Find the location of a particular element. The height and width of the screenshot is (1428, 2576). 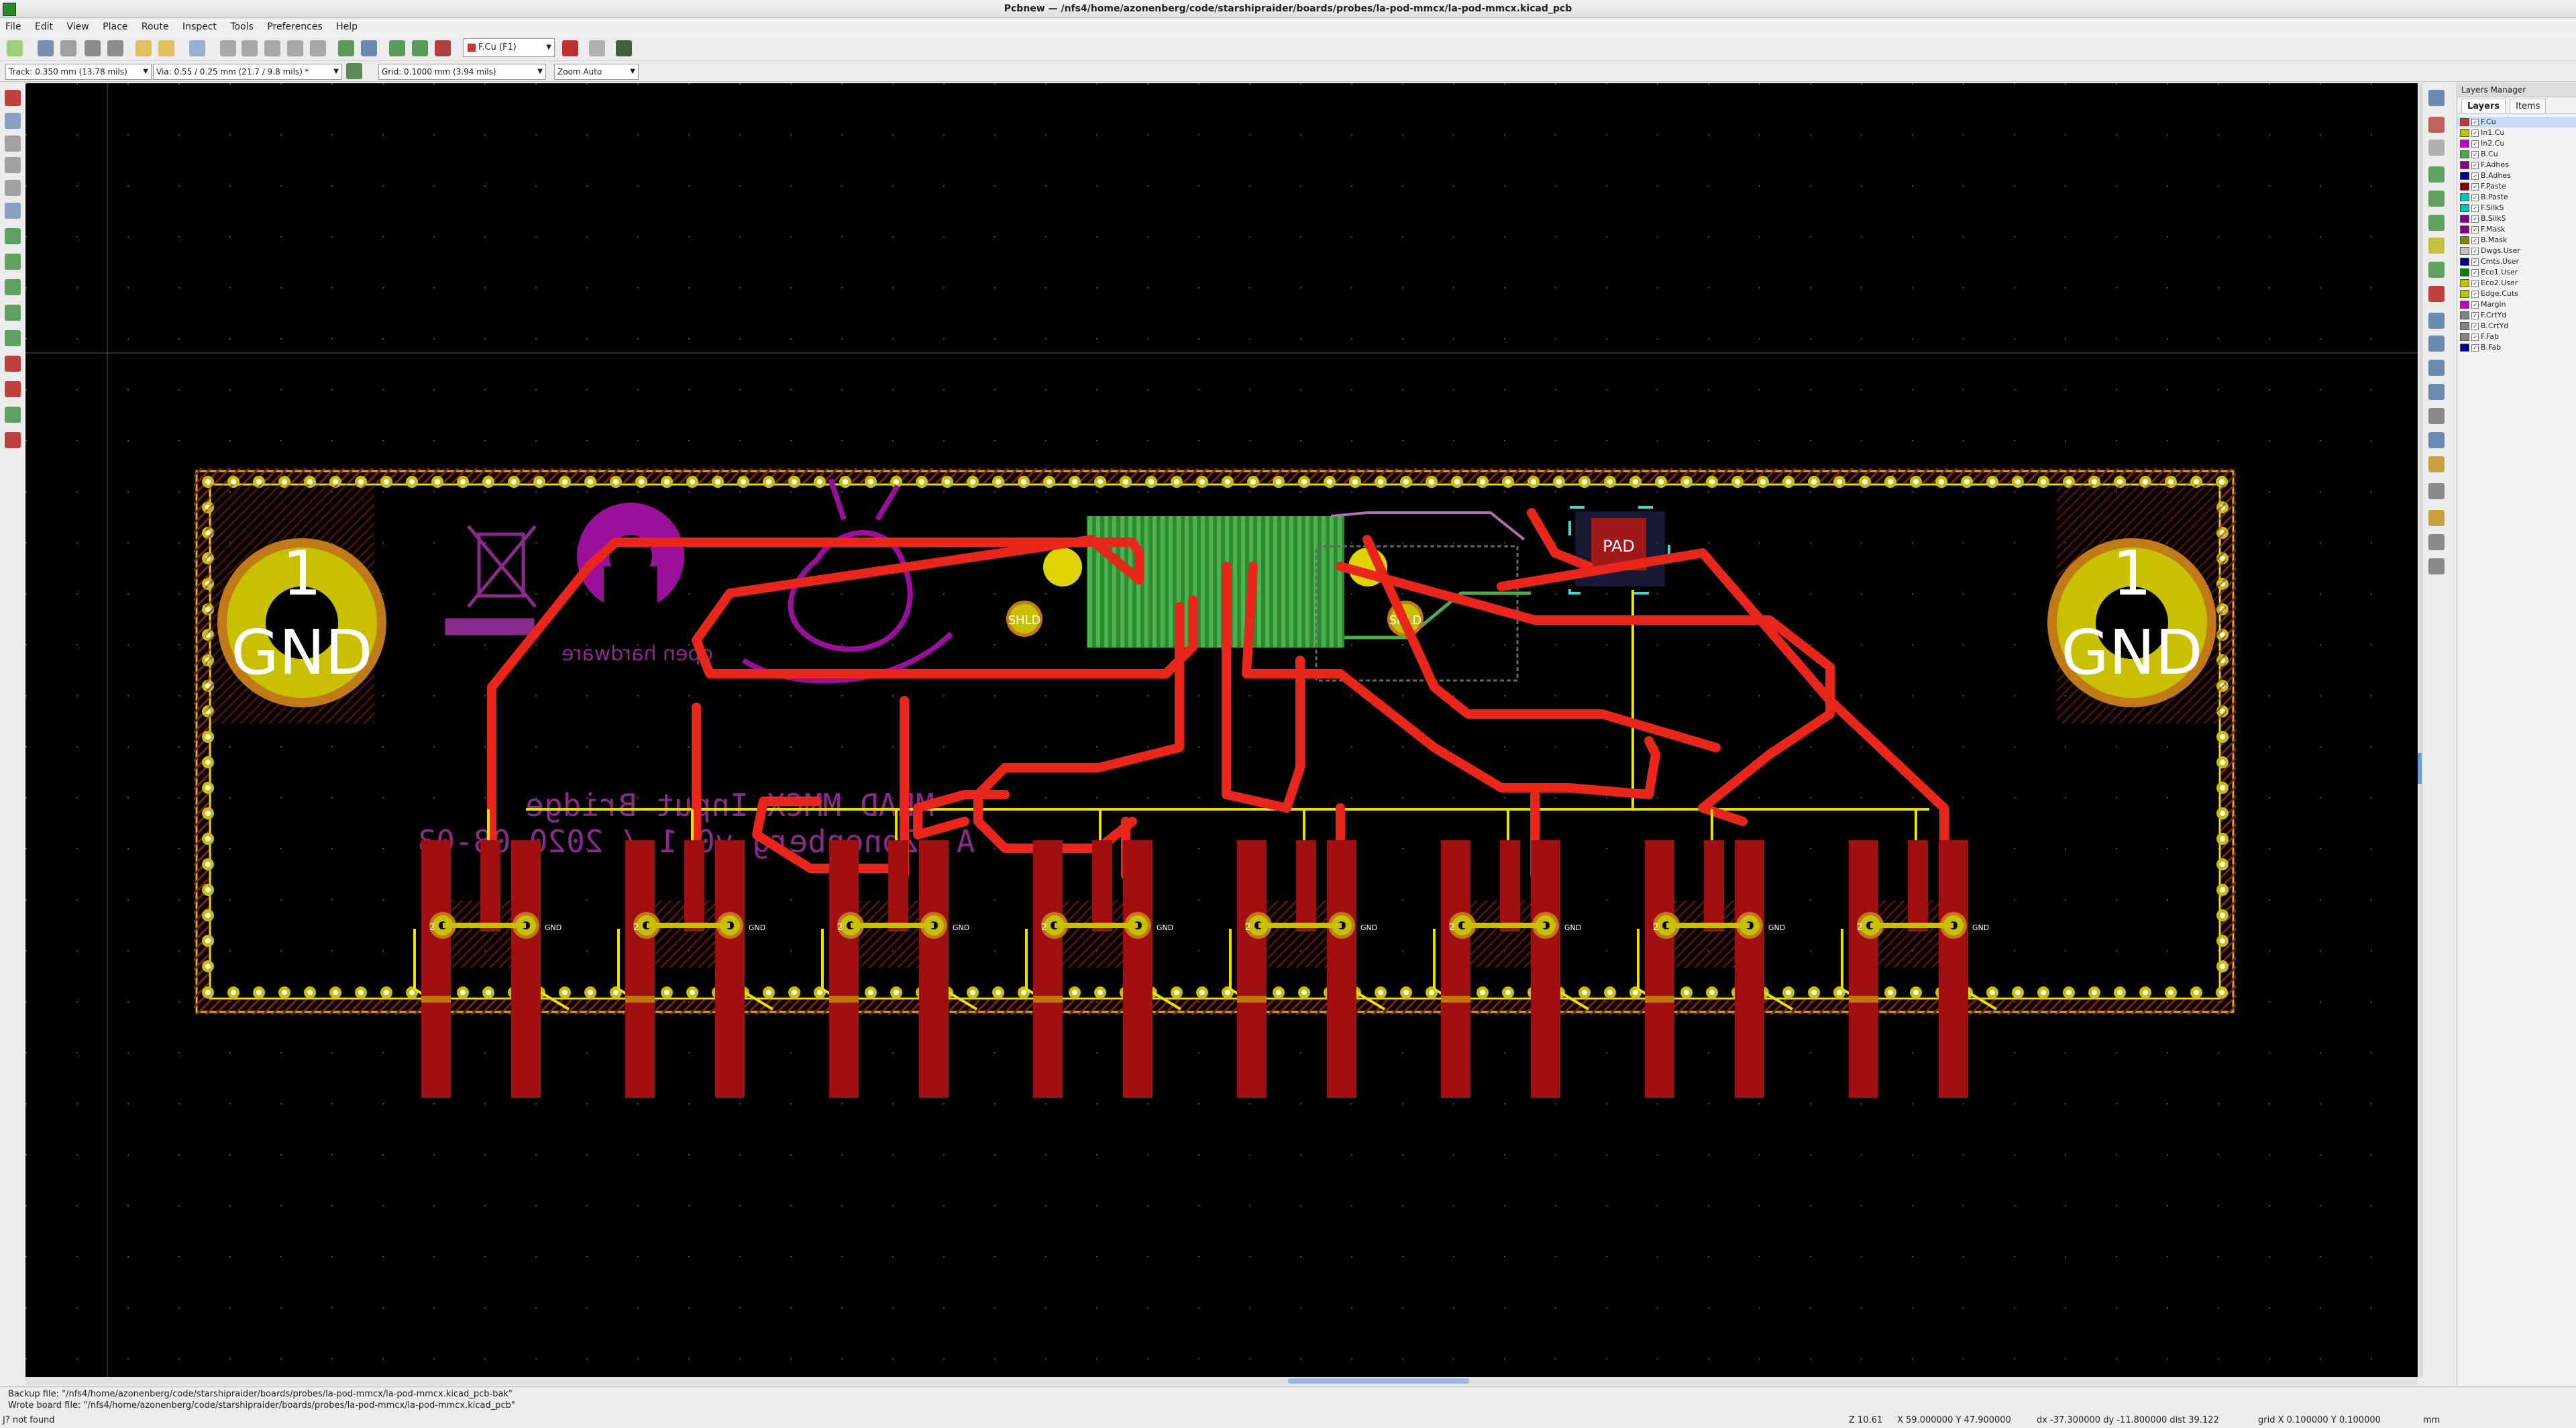

add-zone-icon is located at coordinates (2436, 270).